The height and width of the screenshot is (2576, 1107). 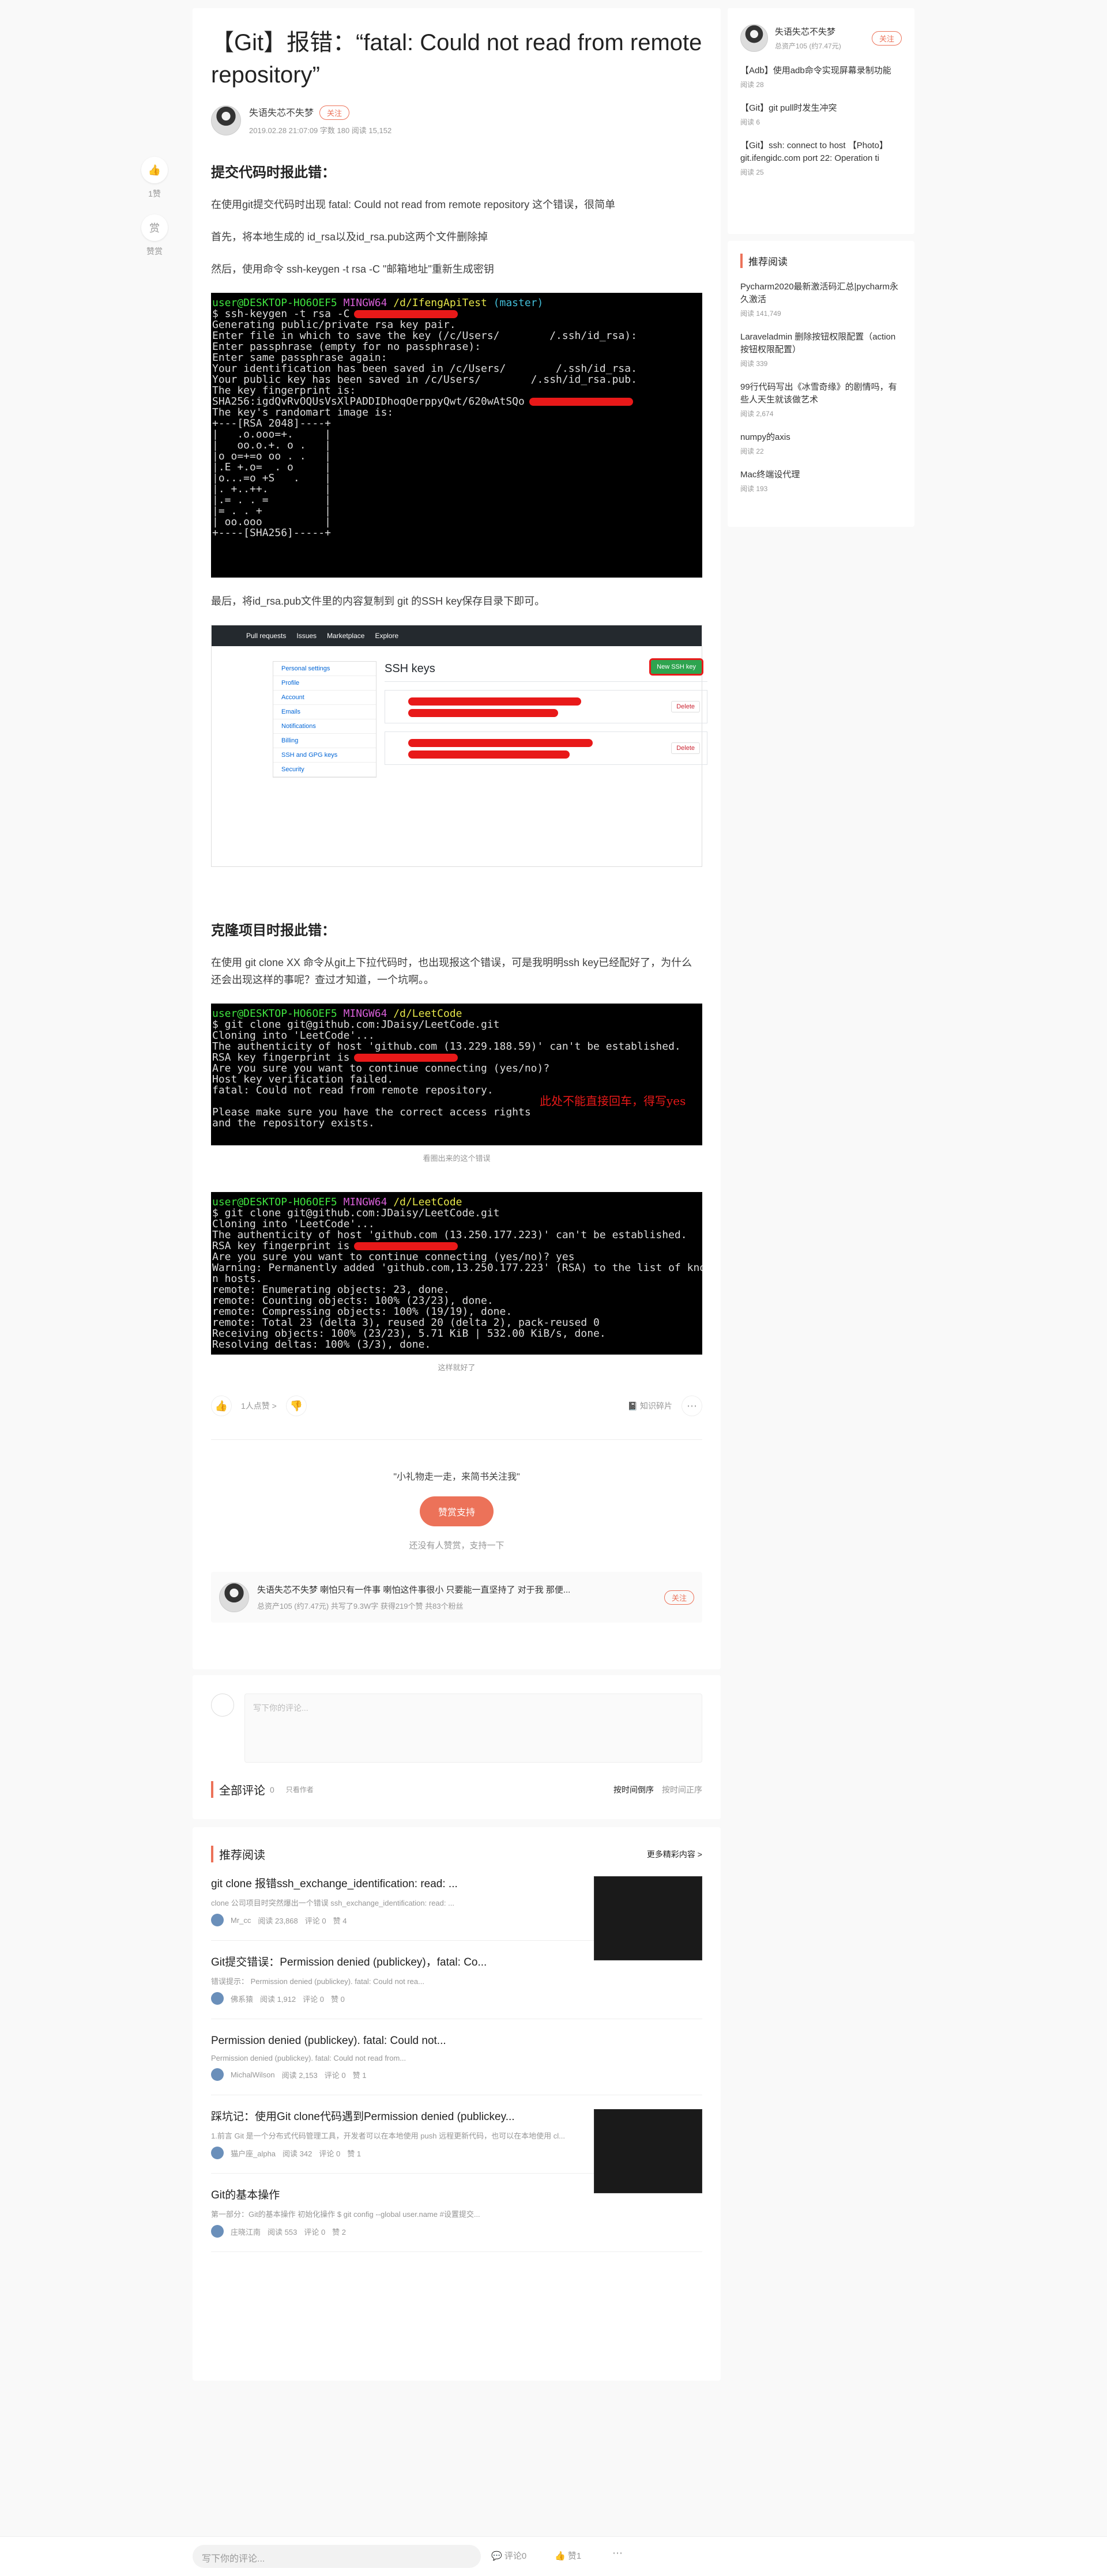 What do you see at coordinates (253, 2153) in the screenshot?
I see `recommend-author: 猫户座_alpha` at bounding box center [253, 2153].